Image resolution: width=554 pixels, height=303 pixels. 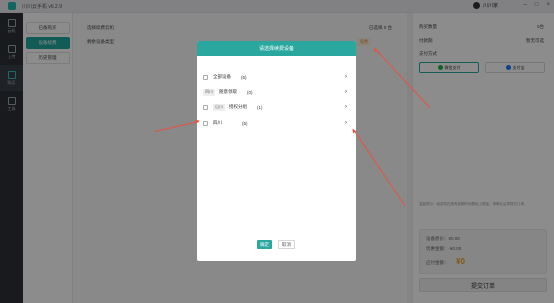 What do you see at coordinates (264, 244) in the screenshot?
I see `confirm-button: 确定` at bounding box center [264, 244].